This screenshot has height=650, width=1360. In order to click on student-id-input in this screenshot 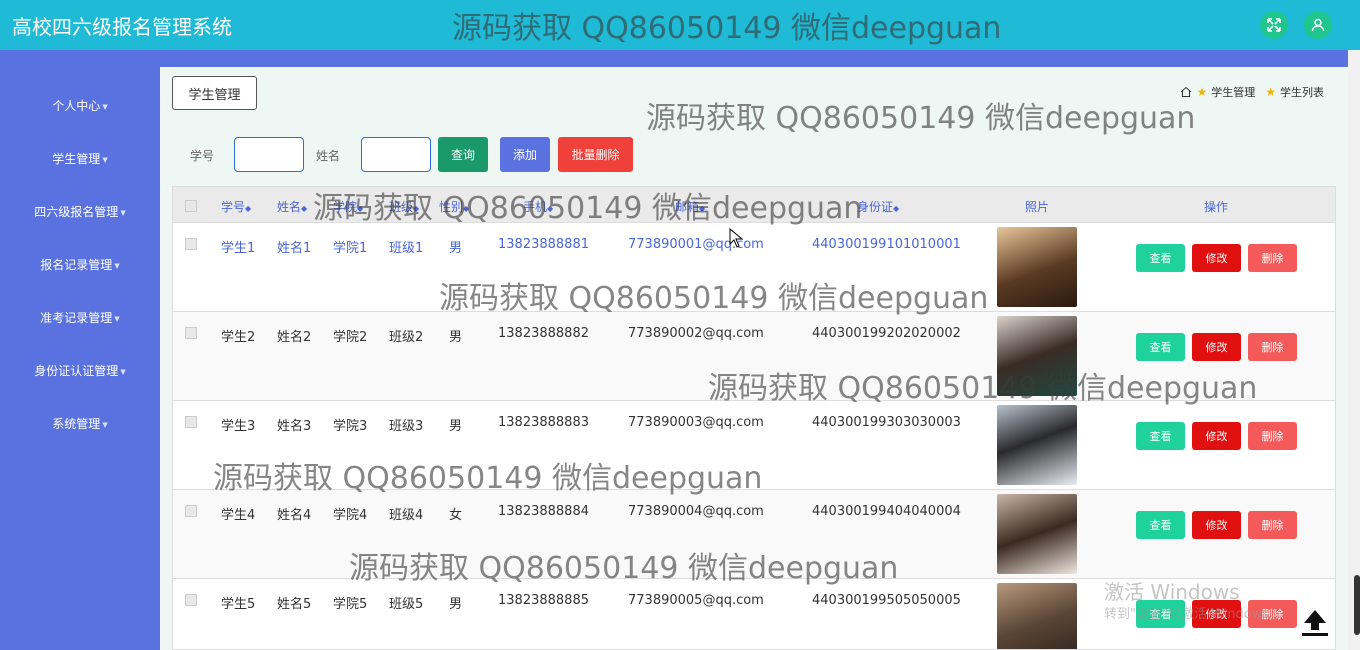, I will do `click(269, 154)`.